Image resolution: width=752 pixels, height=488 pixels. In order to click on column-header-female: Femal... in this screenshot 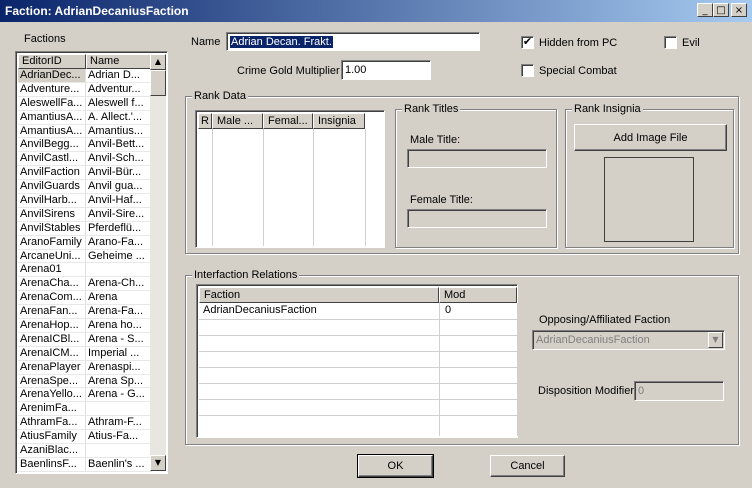, I will do `click(288, 121)`.